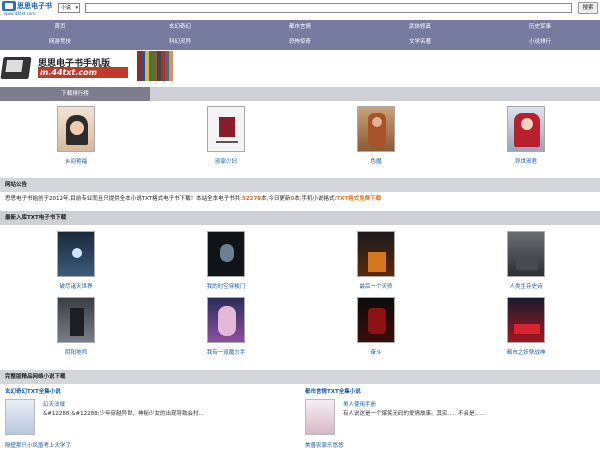 Image resolution: width=600 pixels, height=450 pixels. Describe the element at coordinates (315, 199) in the screenshot. I see `notice-text: 本,手机小说格式:` at that location.